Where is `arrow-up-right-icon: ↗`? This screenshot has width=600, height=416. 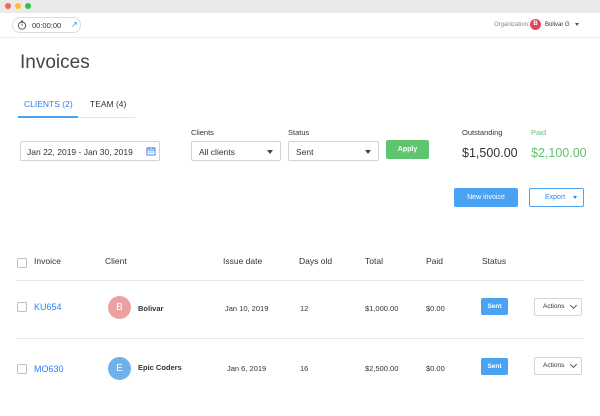
arrow-up-right-icon: ↗ is located at coordinates (74, 24).